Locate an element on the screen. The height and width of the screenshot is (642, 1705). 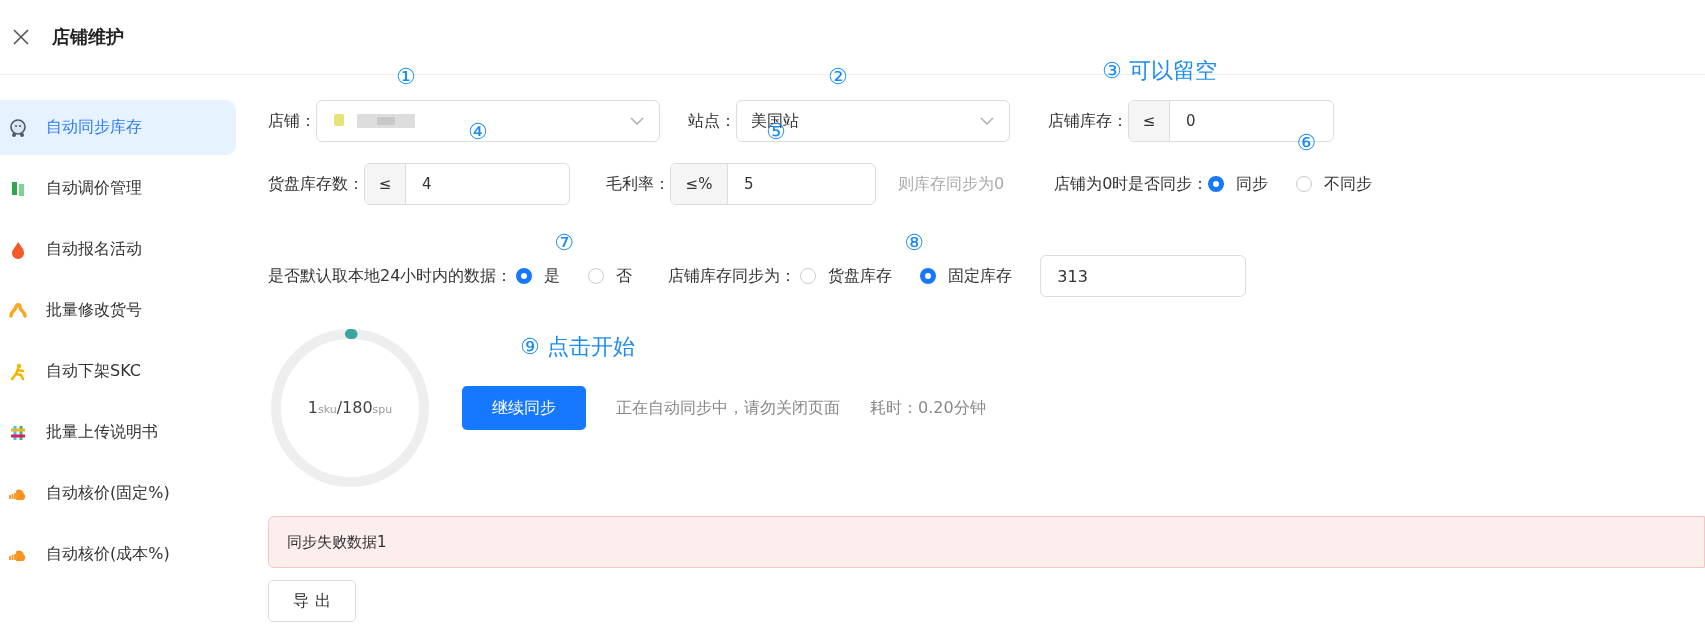
annotation-label: ① is located at coordinates (406, 77).